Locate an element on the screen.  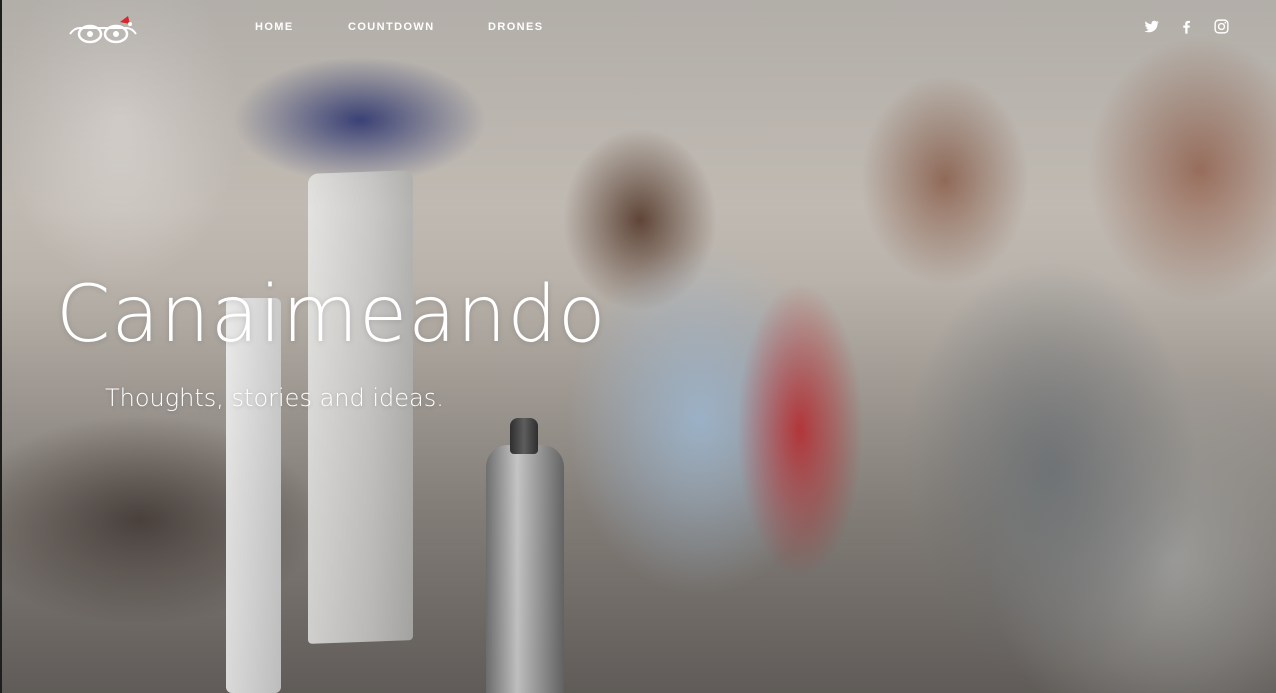
nav-item-home: HOME is located at coordinates (274, 27).